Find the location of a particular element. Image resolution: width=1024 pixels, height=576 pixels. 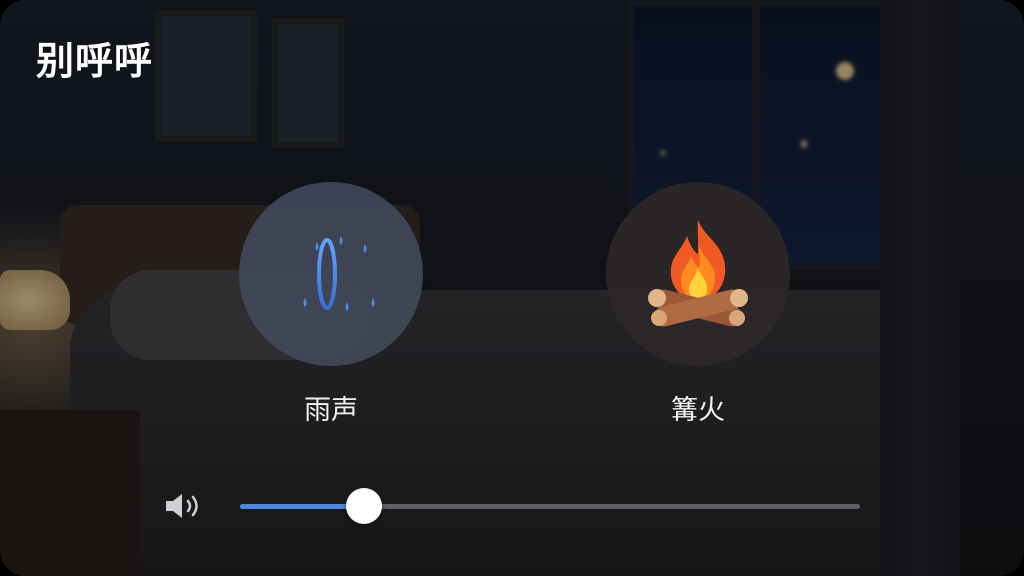

campfire-sound-label: 篝火 is located at coordinates (698, 410).